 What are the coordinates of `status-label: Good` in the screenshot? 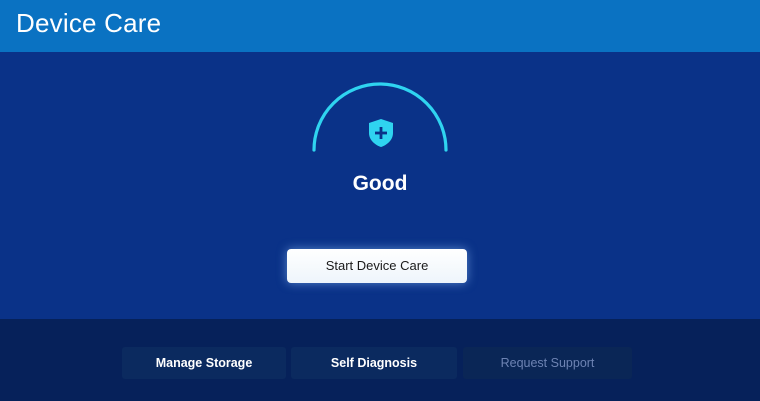 It's located at (380, 183).